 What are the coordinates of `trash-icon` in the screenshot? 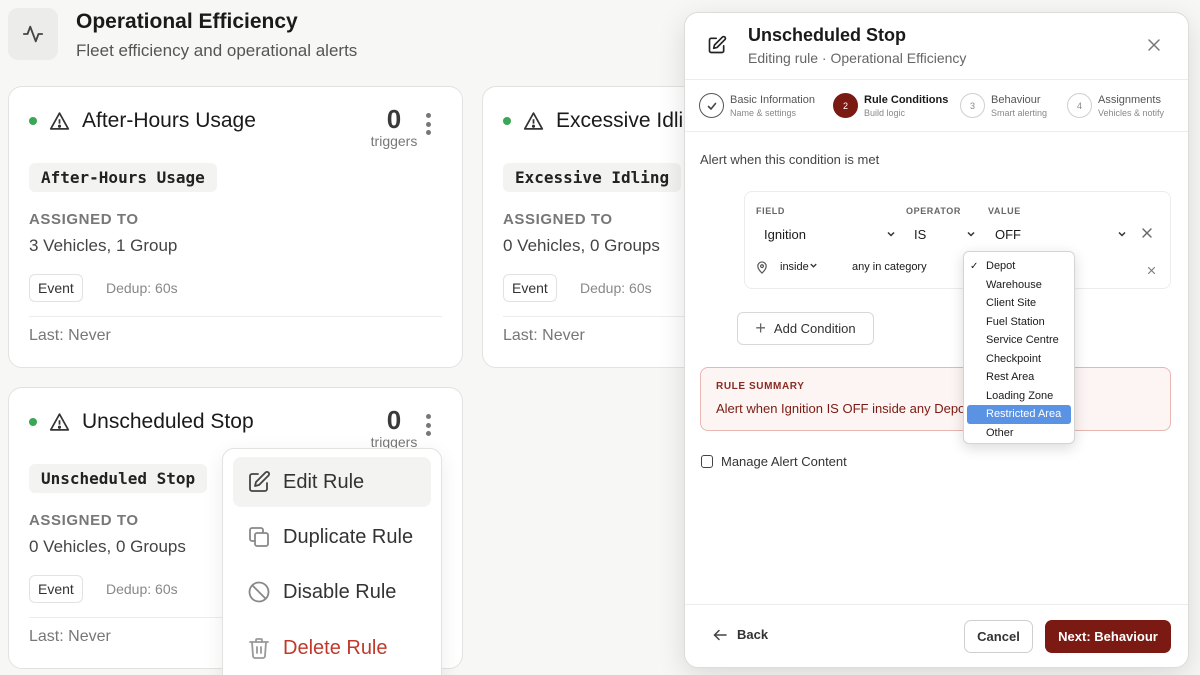 It's located at (259, 648).